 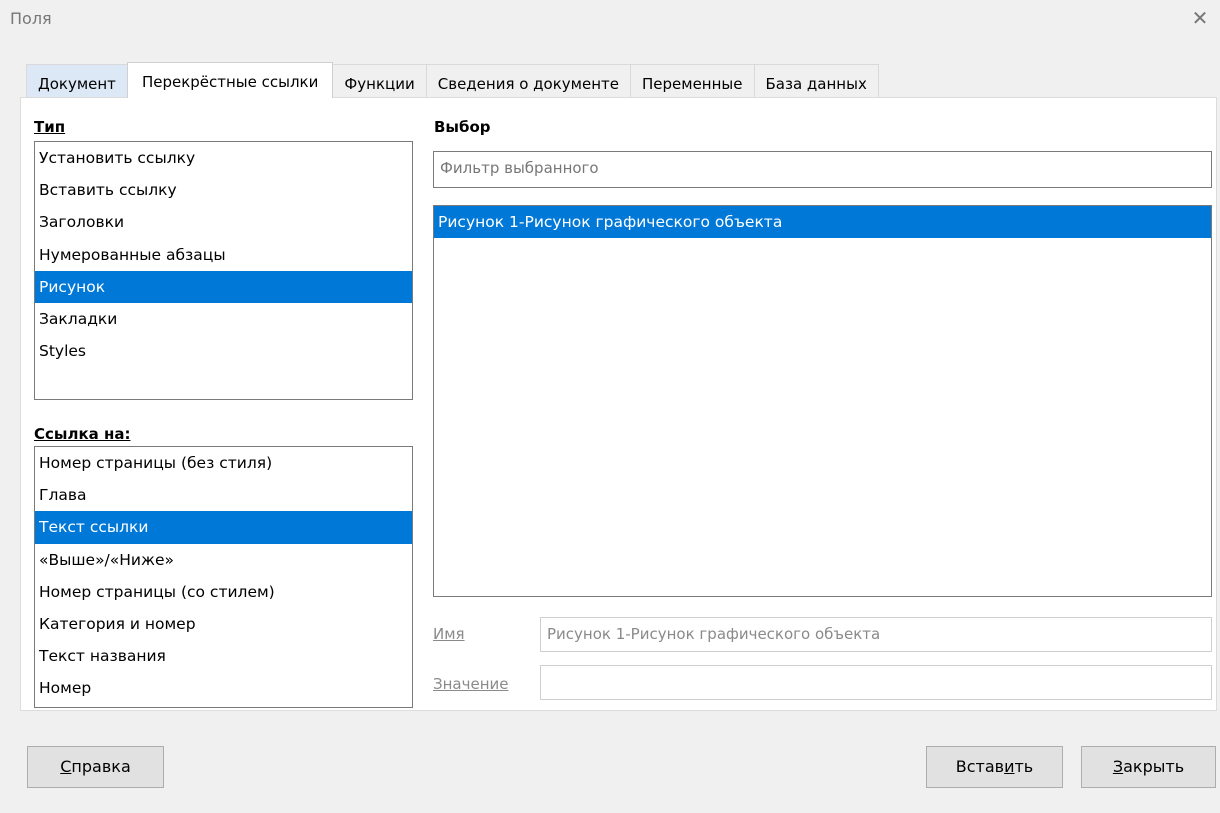 I want to click on help-accel: С, so click(x=66, y=766).